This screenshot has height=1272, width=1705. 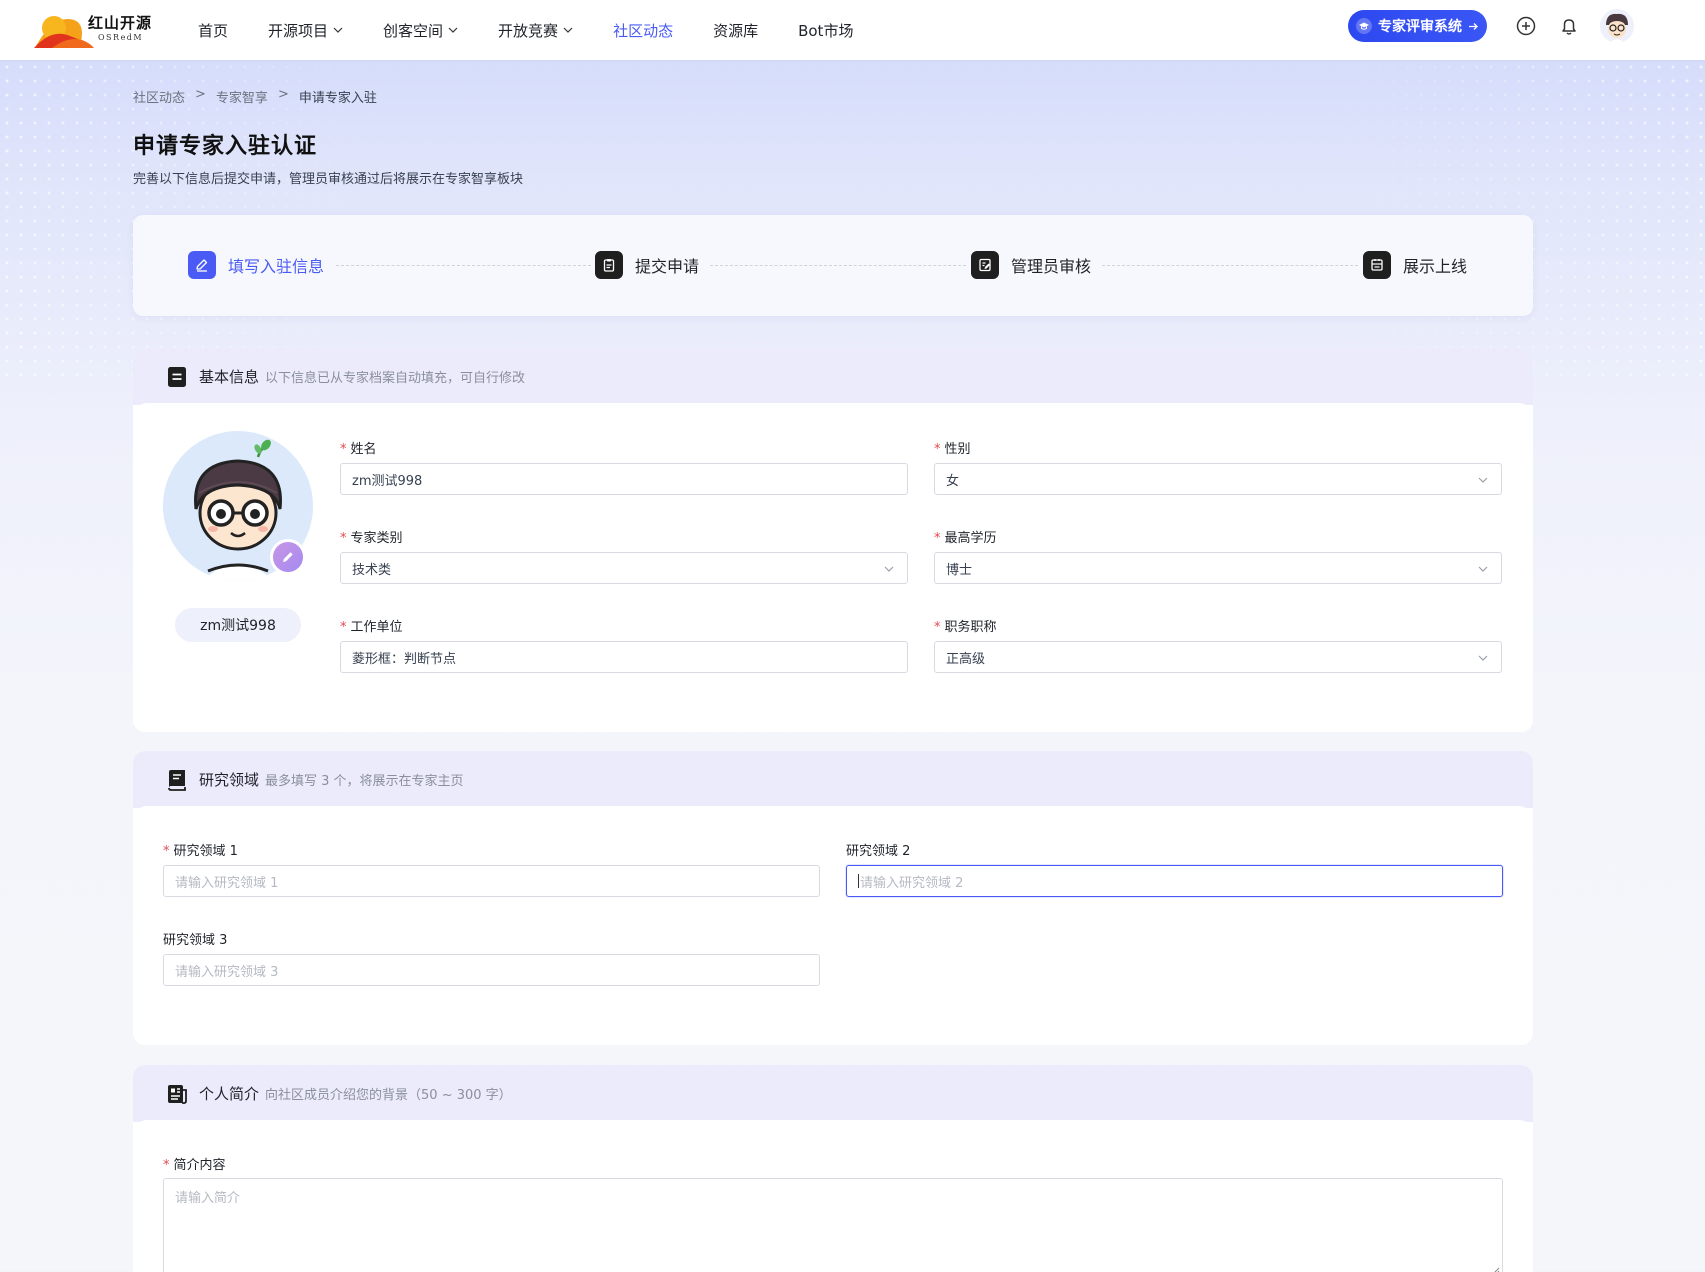 What do you see at coordinates (1218, 568) in the screenshot?
I see `education-select: 博士` at bounding box center [1218, 568].